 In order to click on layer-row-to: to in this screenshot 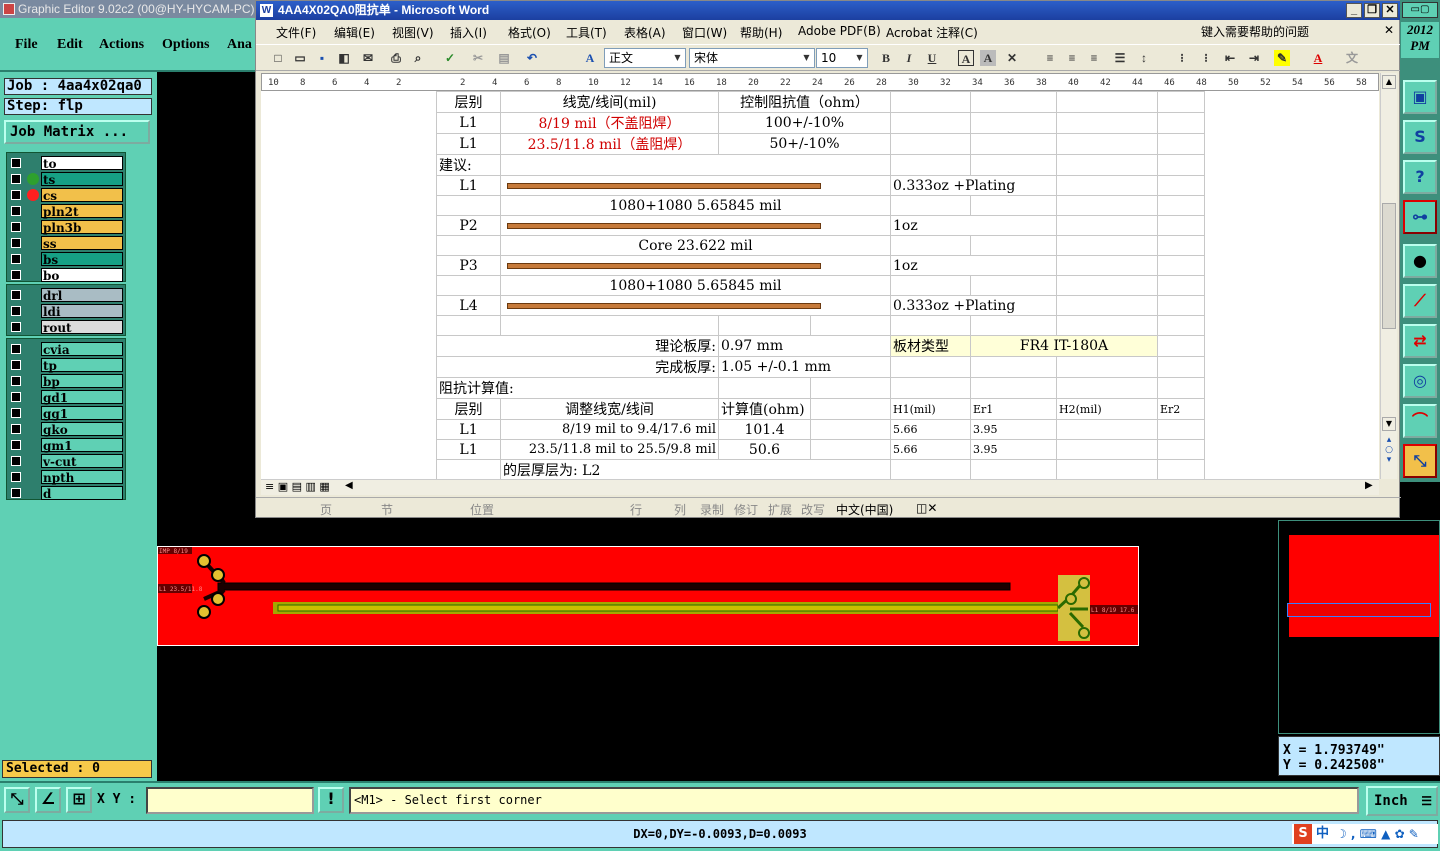, I will do `click(66, 163)`.